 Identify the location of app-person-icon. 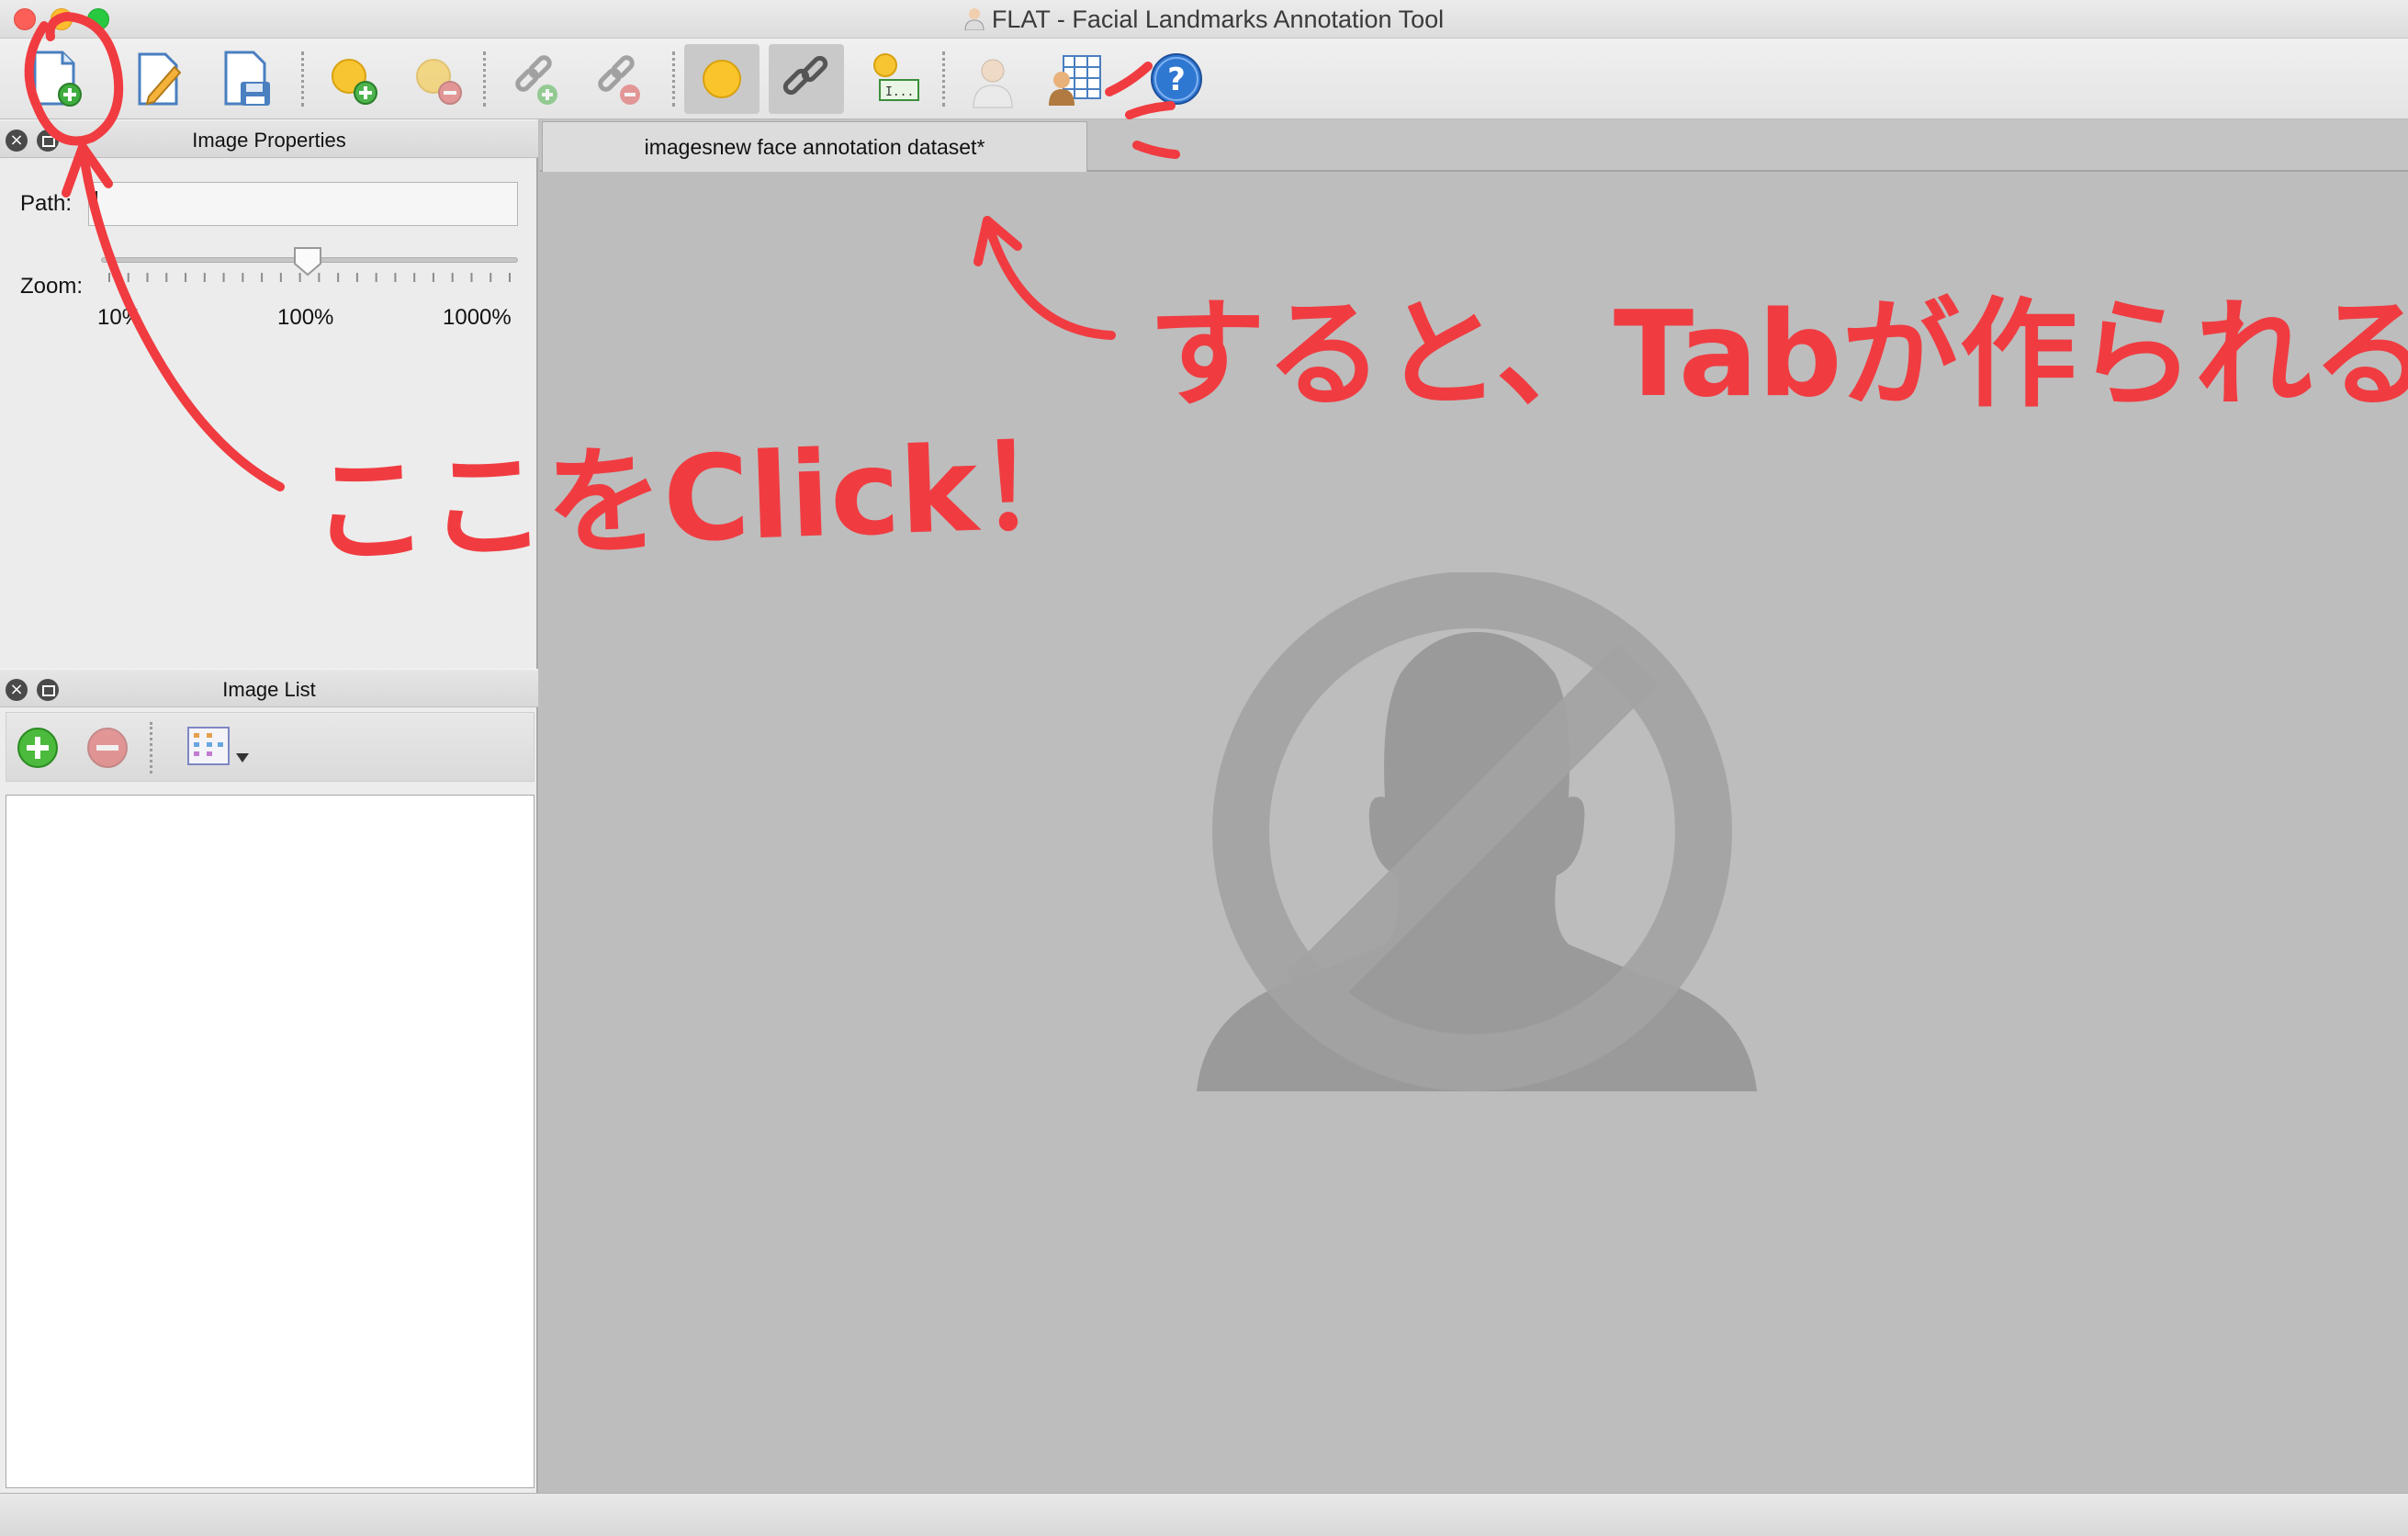
(974, 19).